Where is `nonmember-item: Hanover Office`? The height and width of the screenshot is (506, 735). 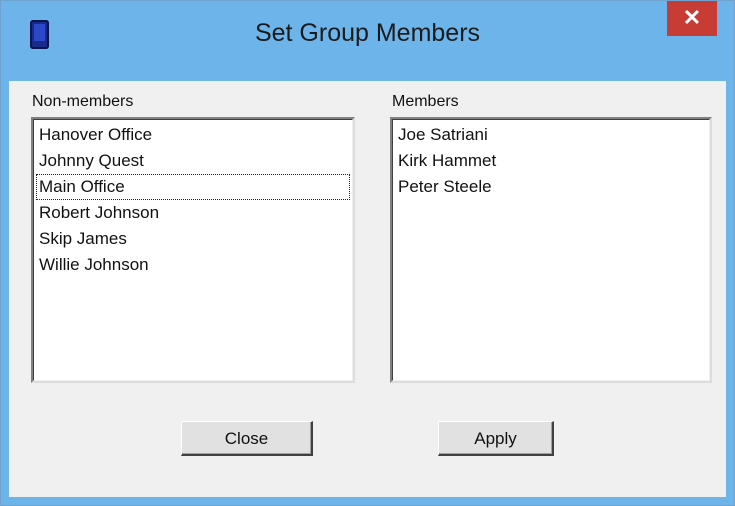 nonmember-item: Hanover Office is located at coordinates (194, 135).